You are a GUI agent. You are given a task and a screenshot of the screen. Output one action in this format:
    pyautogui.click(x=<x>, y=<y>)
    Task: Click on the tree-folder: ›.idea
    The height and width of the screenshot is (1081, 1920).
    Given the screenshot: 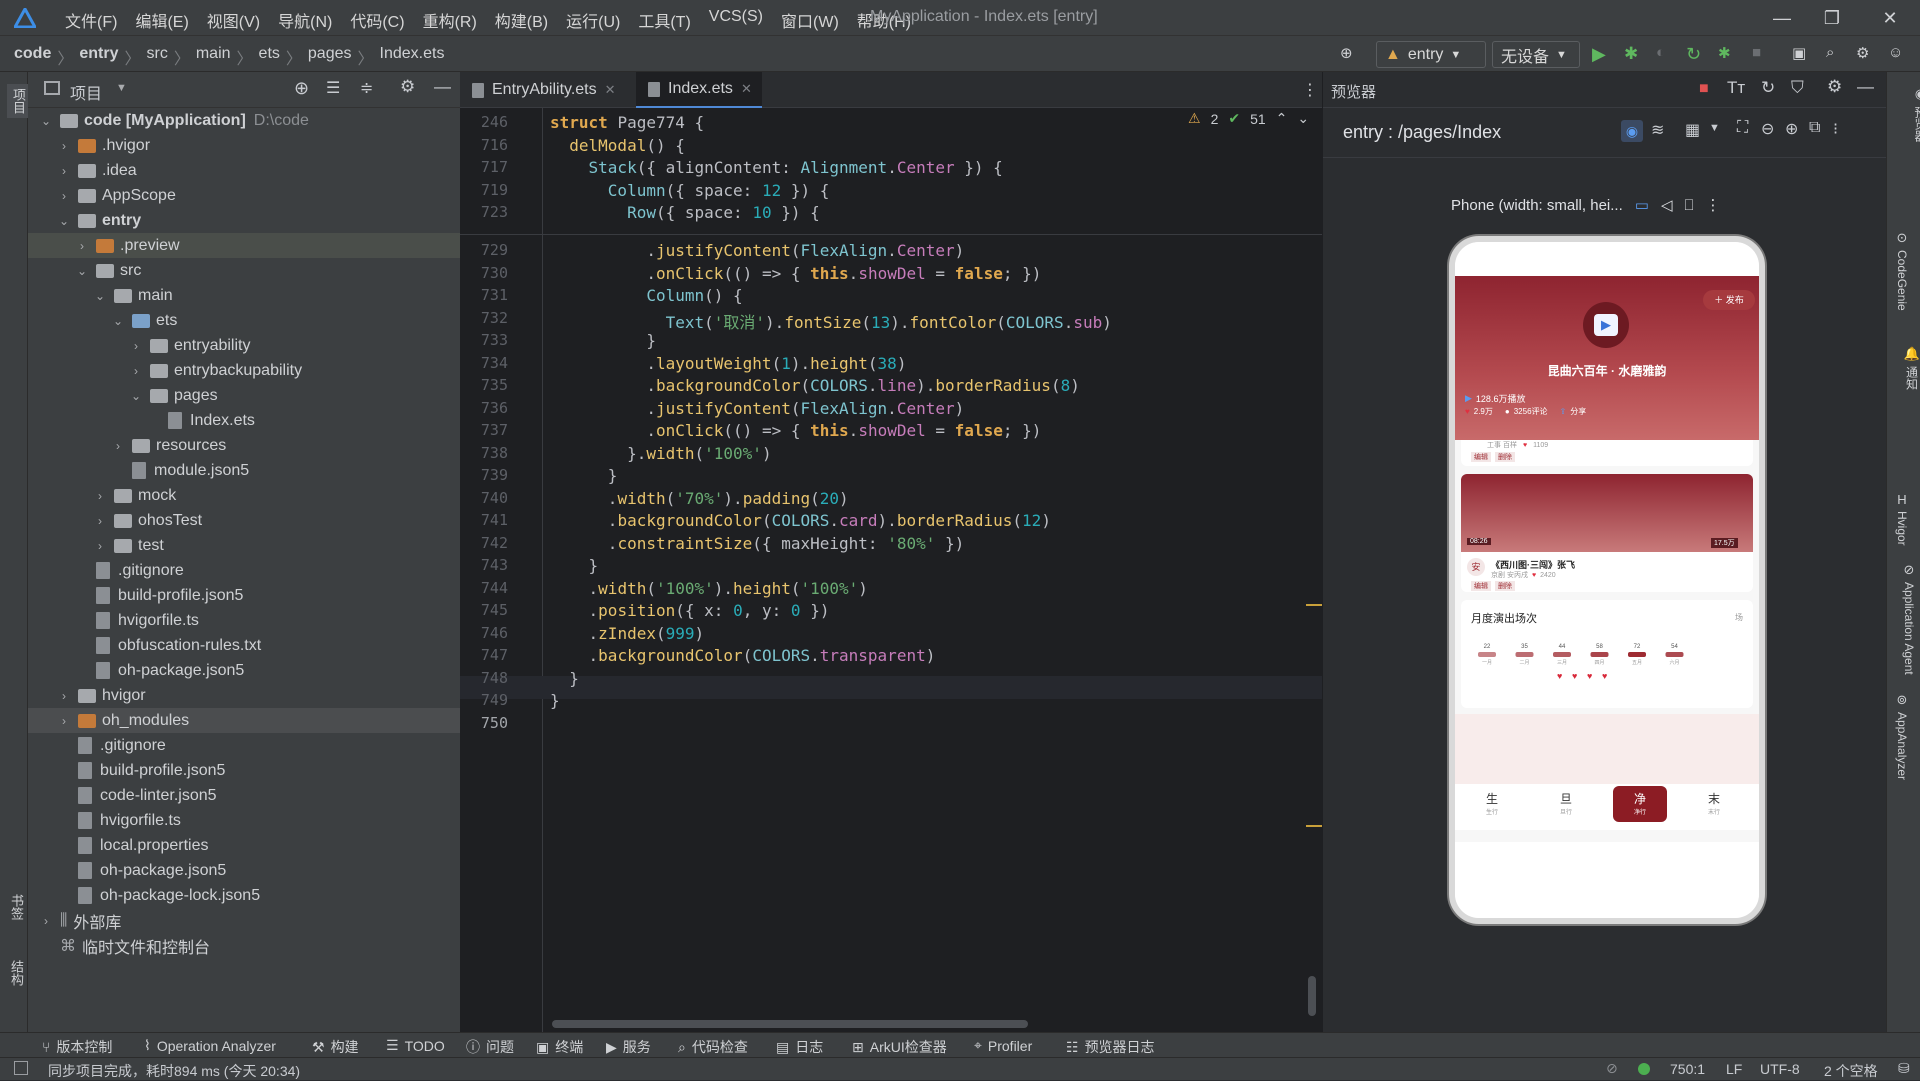 What is the action you would take?
    pyautogui.click(x=244, y=170)
    